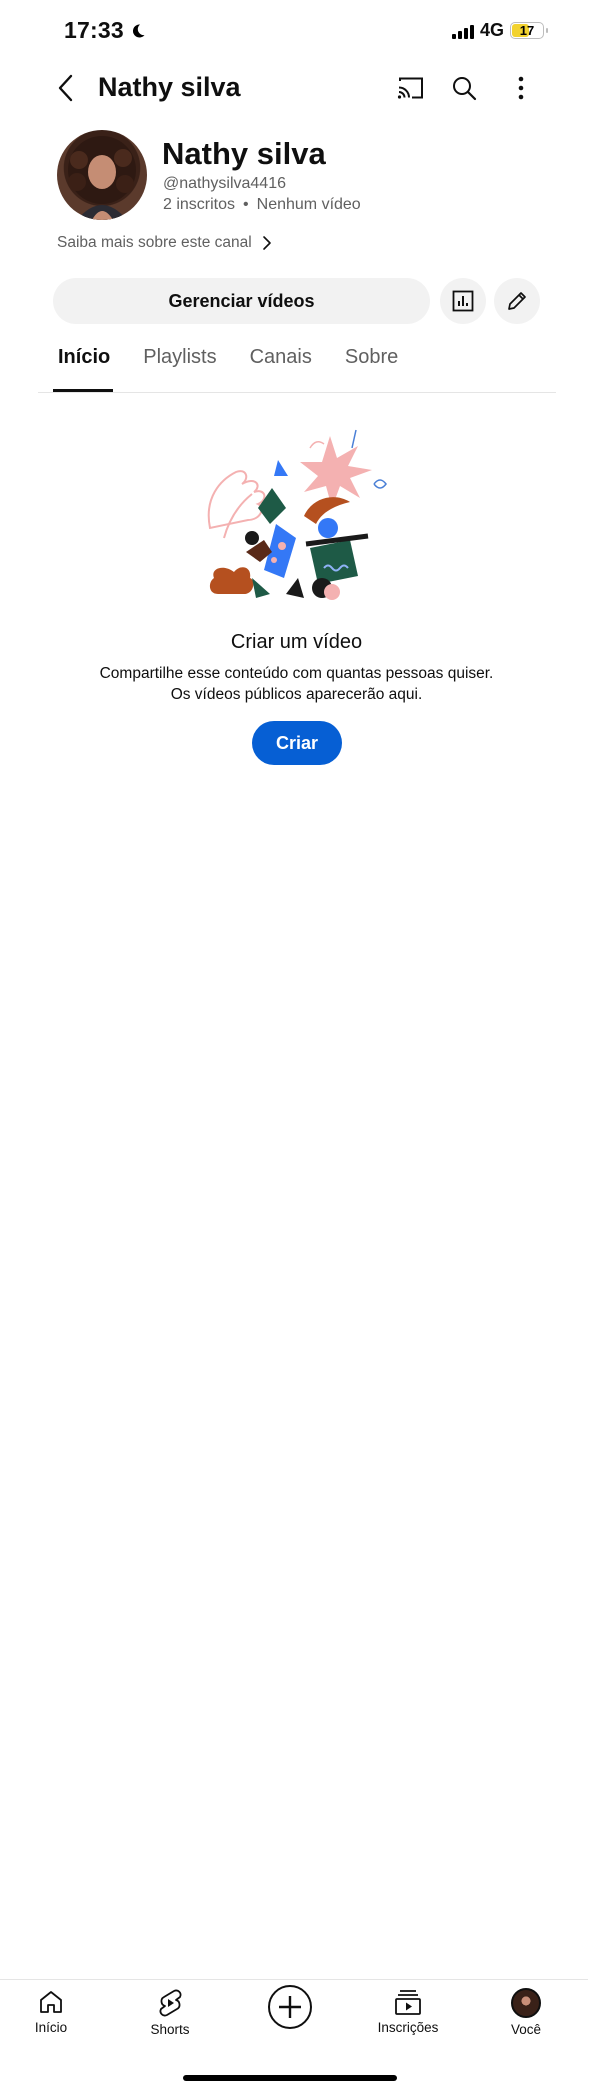 This screenshot has width=600, height=2097. What do you see at coordinates (51, 2002) in the screenshot?
I see `home-icon` at bounding box center [51, 2002].